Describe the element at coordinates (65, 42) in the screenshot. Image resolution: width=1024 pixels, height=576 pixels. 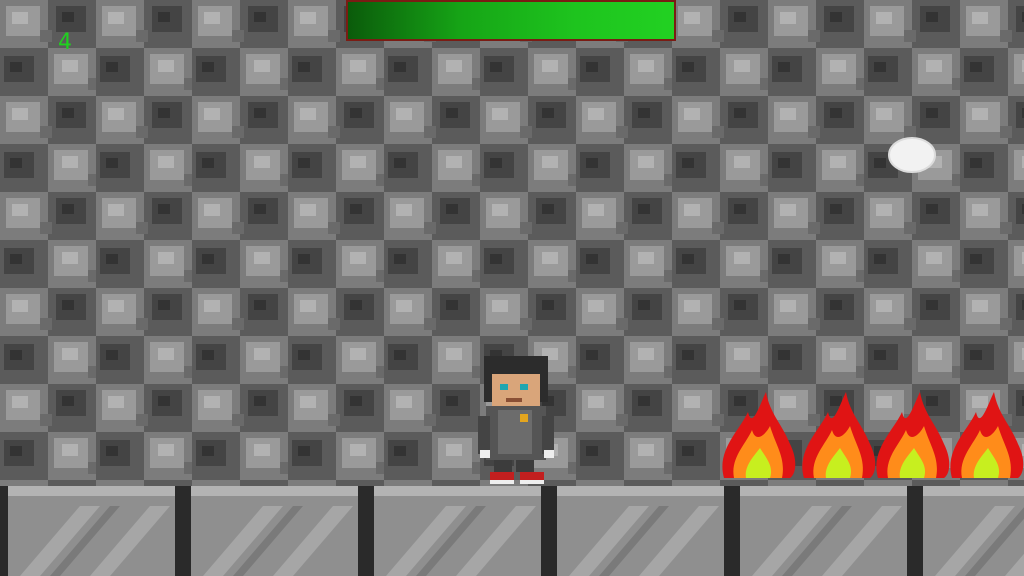
I see `score-counter: 4` at that location.